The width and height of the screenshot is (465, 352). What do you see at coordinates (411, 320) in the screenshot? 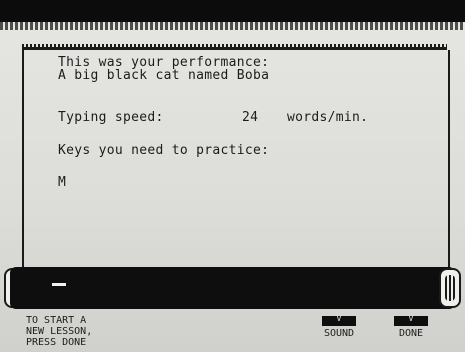
I see `done-key-icon: V` at bounding box center [411, 320].